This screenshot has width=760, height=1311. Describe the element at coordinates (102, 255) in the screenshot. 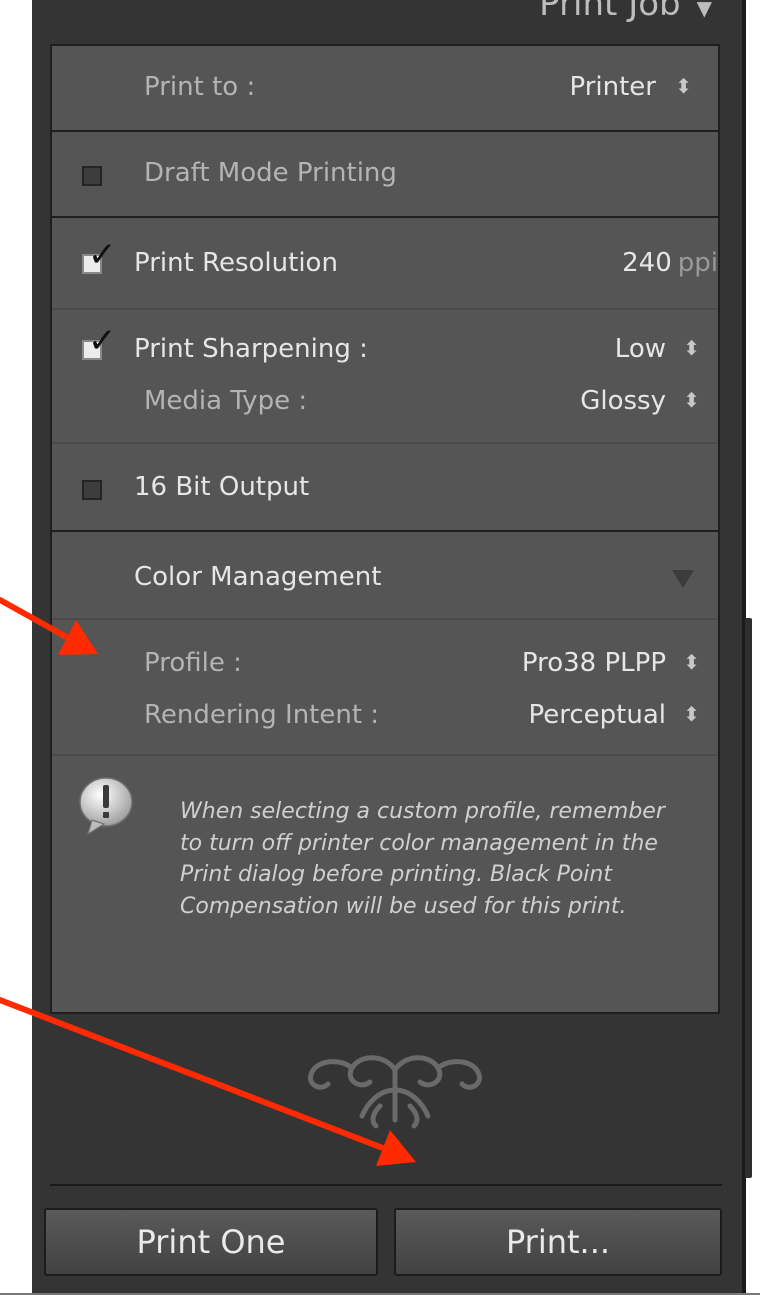

I see `print-resolution-check-icon: ✓` at that location.